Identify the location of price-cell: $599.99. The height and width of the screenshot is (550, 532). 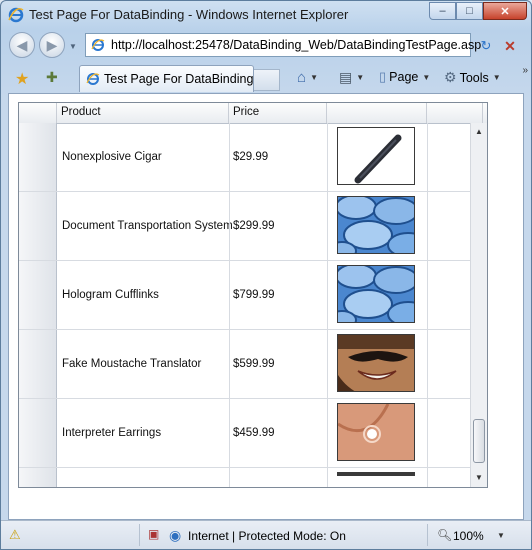
(254, 364).